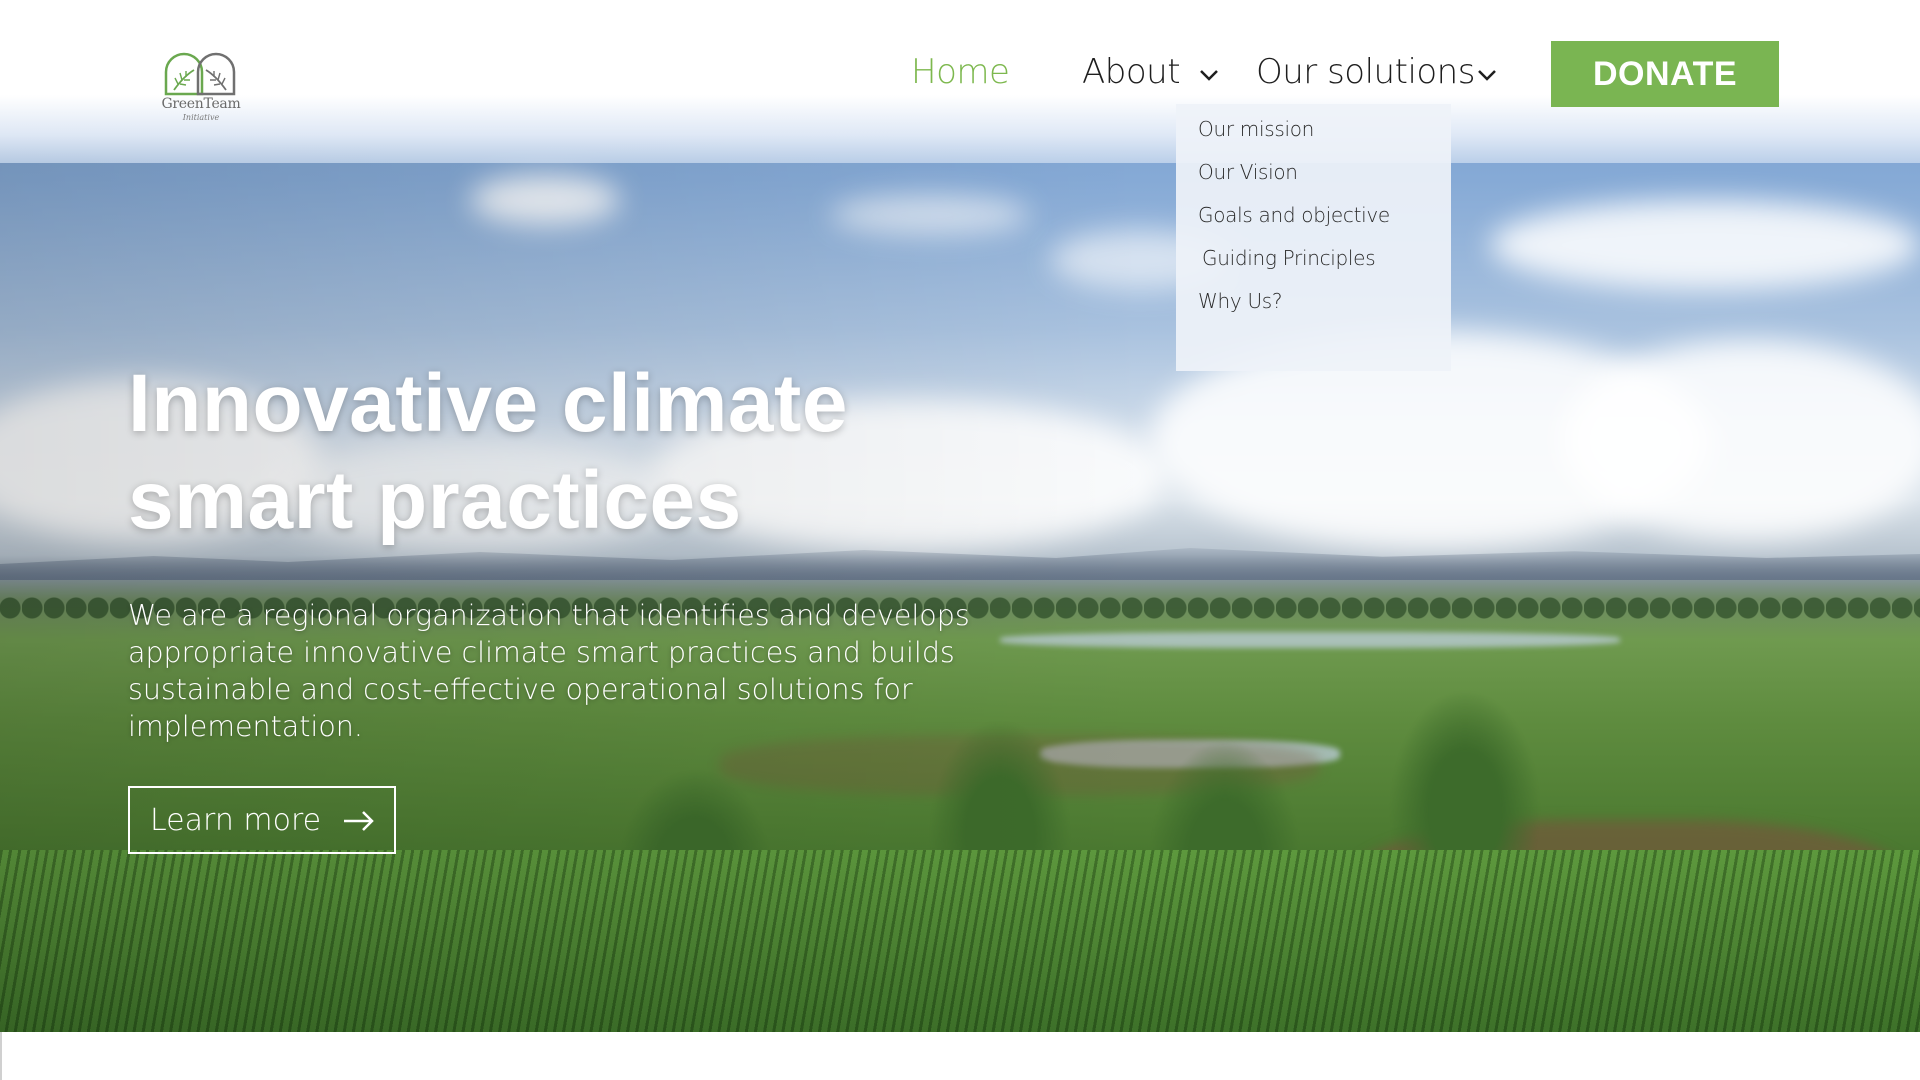 This screenshot has height=1080, width=1920. What do you see at coordinates (359, 821) in the screenshot?
I see `arrow-right-icon` at bounding box center [359, 821].